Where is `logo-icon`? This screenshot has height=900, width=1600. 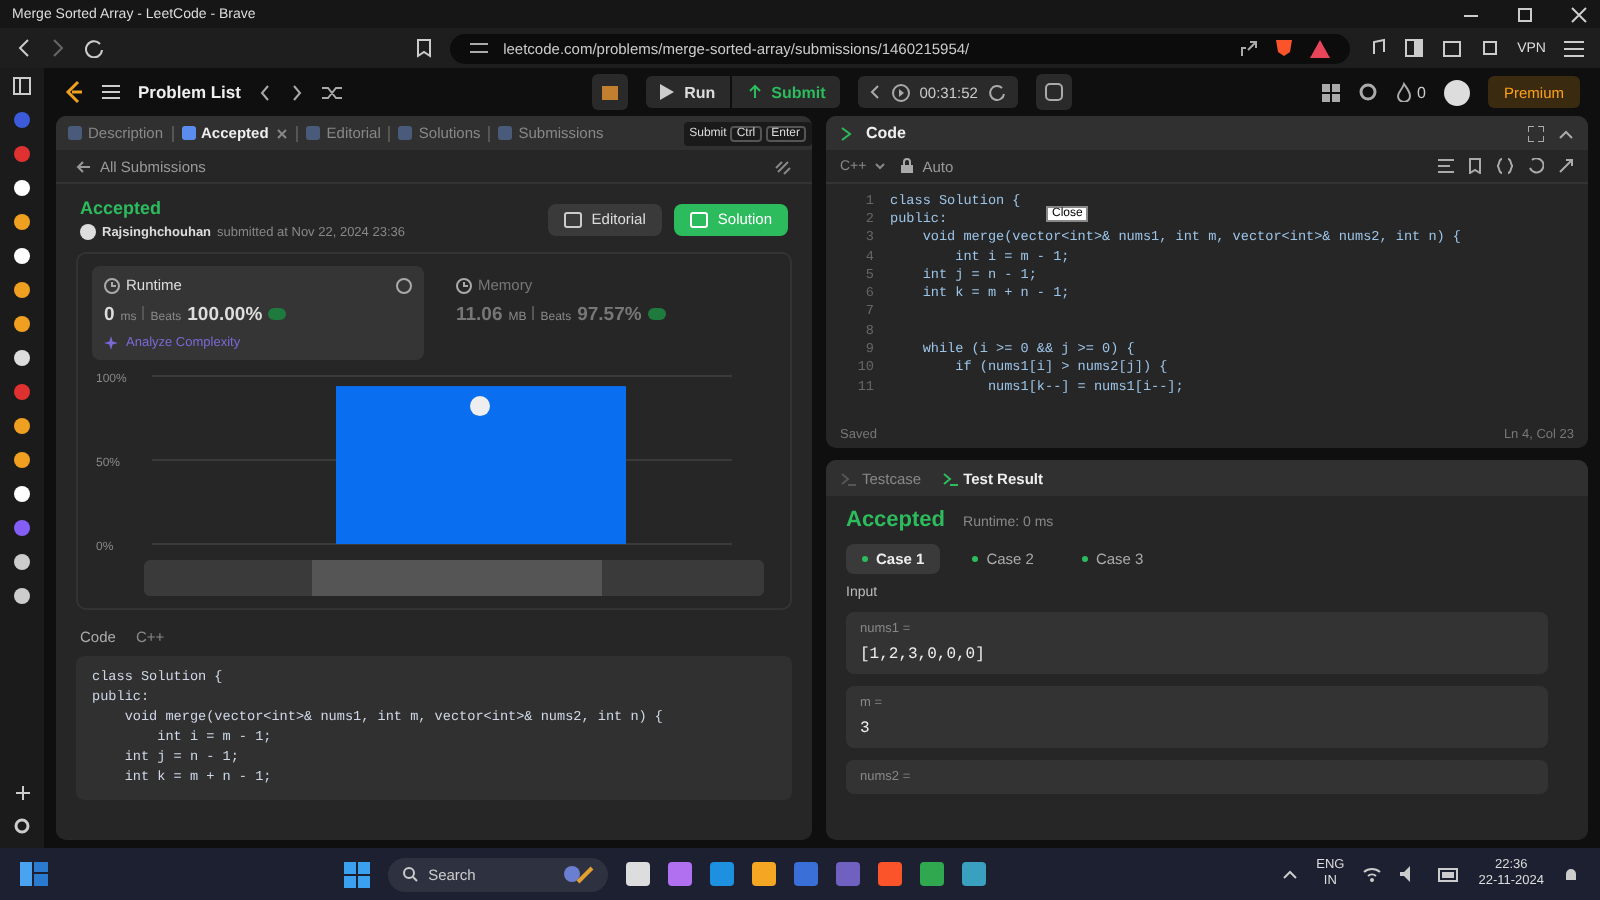
logo-icon is located at coordinates (74, 92).